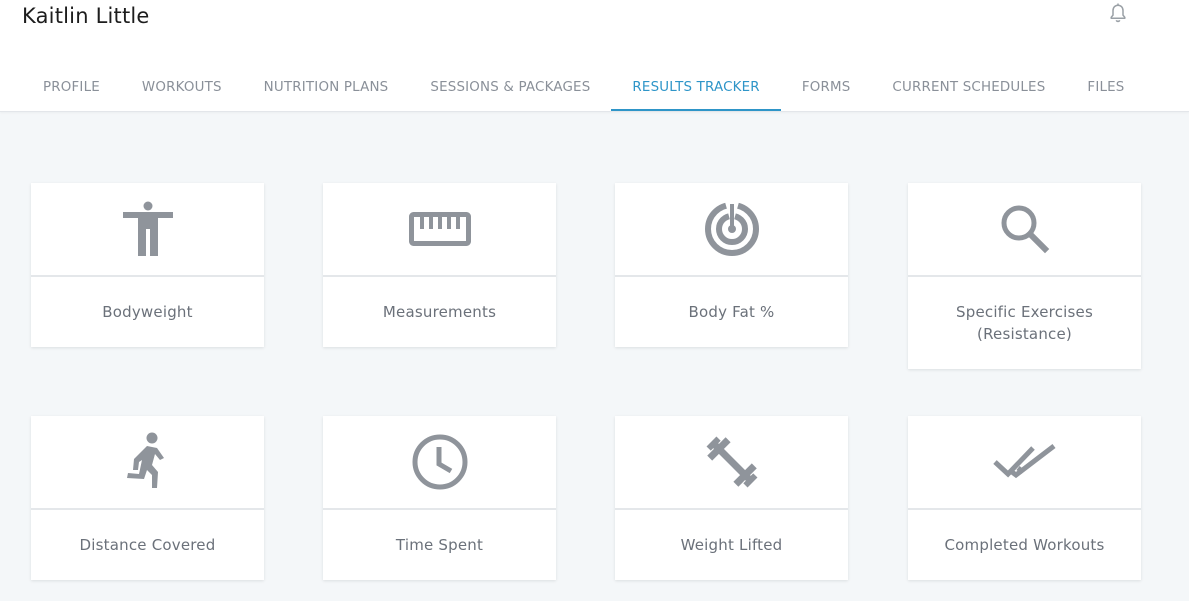 This screenshot has width=1189, height=601. I want to click on dumbbell-icon, so click(731, 462).